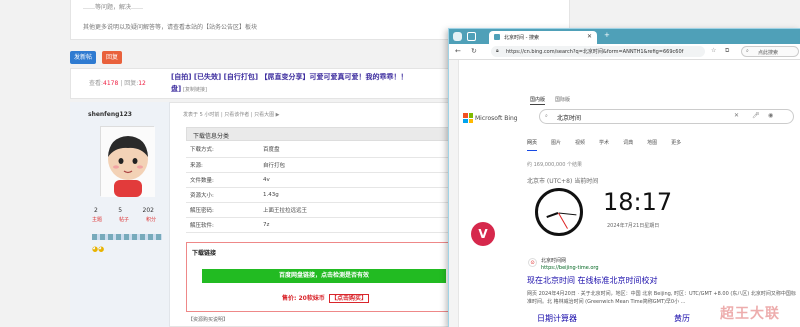  What do you see at coordinates (532, 145) in the screenshot?
I see `tab-web: 网页` at bounding box center [532, 145].